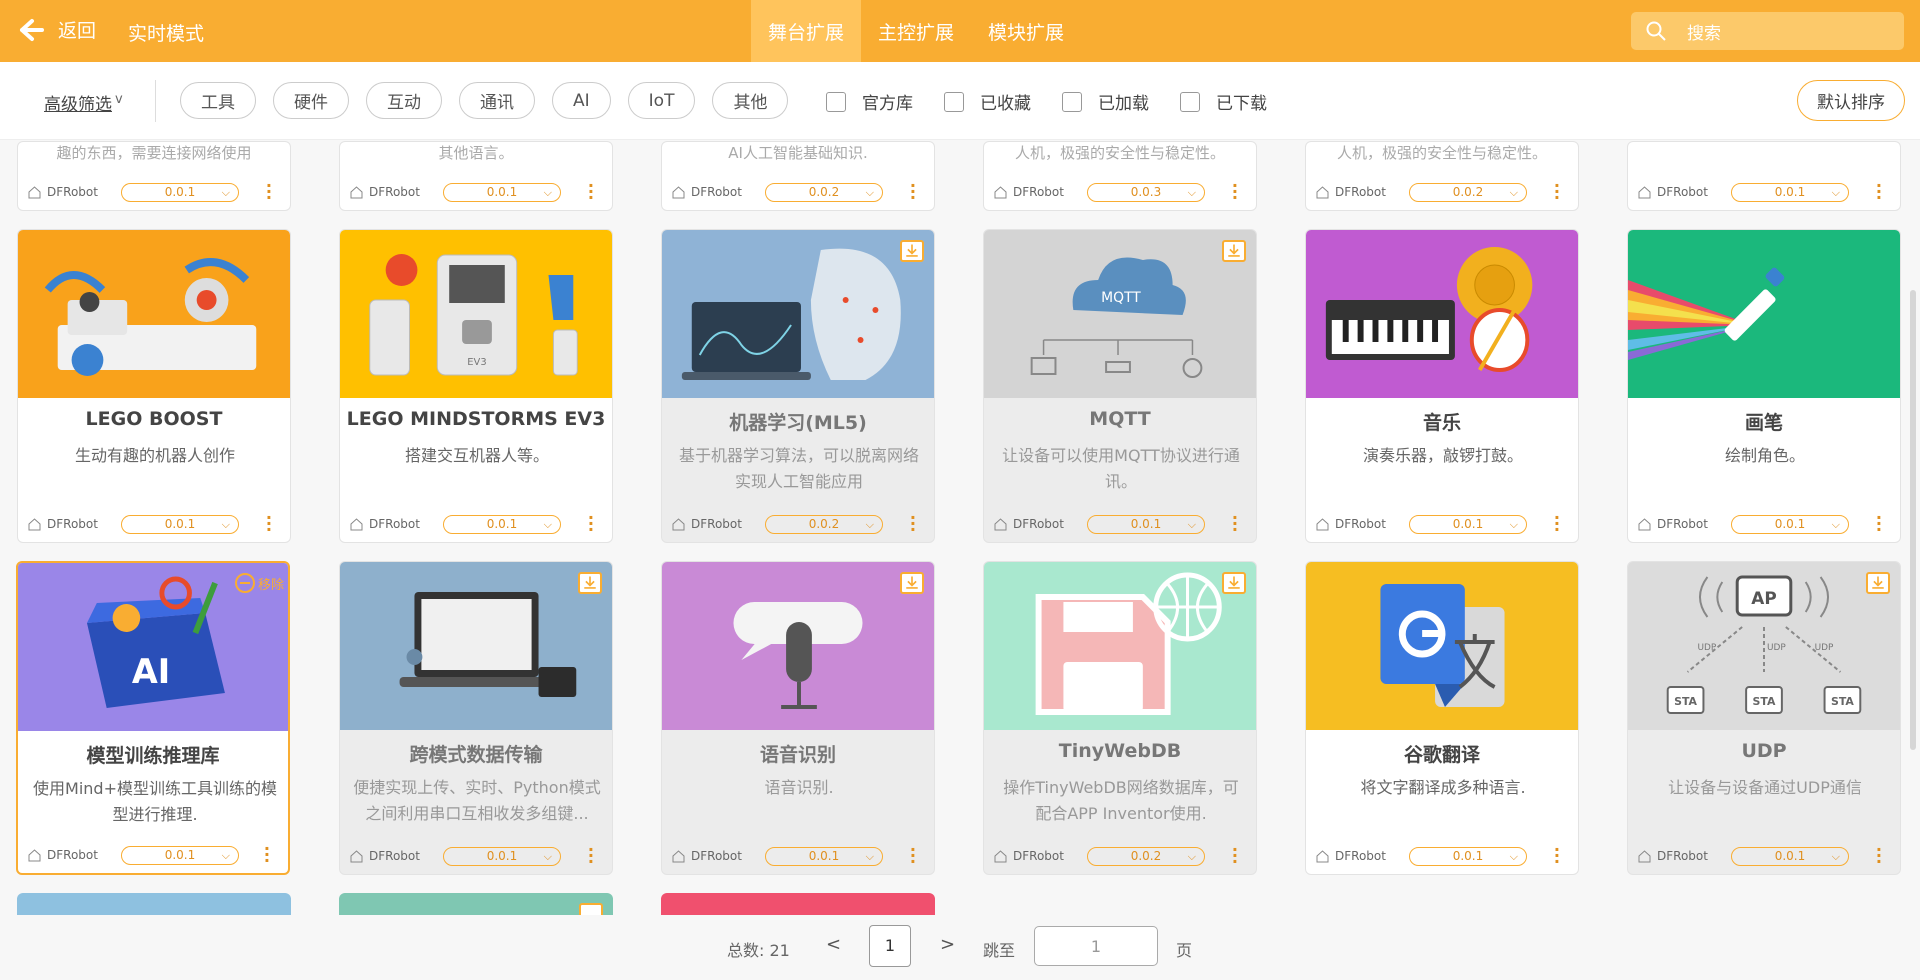  What do you see at coordinates (404, 100) in the screenshot?
I see `chip-interaction: 互动` at bounding box center [404, 100].